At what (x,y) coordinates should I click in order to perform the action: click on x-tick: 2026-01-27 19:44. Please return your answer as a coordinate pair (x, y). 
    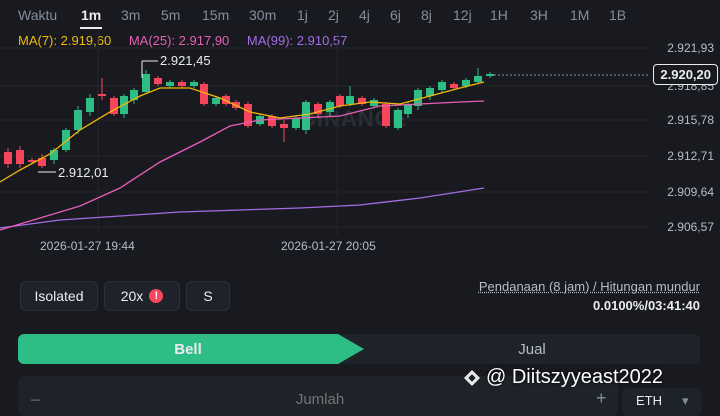
    Looking at the image, I should click on (87, 246).